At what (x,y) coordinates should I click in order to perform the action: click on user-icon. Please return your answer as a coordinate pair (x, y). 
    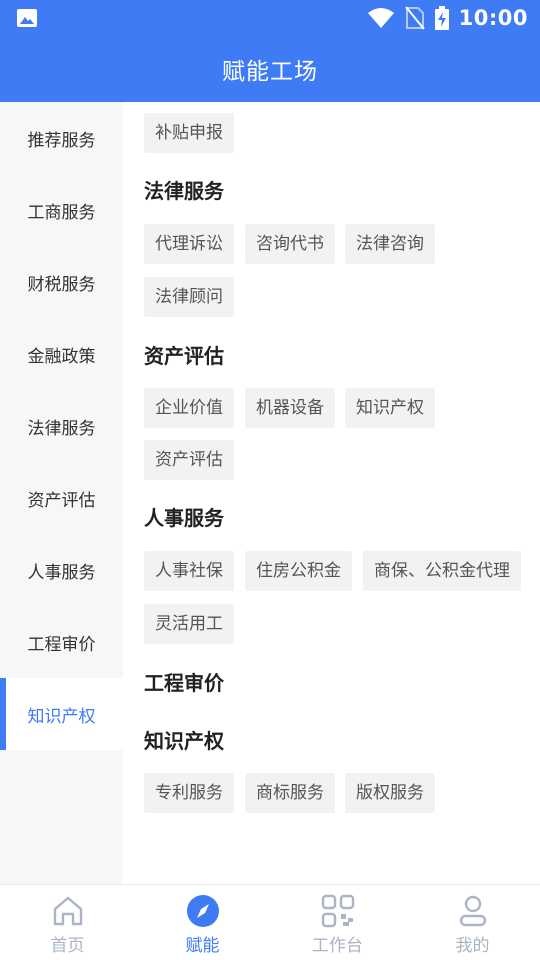
    Looking at the image, I should click on (473, 911).